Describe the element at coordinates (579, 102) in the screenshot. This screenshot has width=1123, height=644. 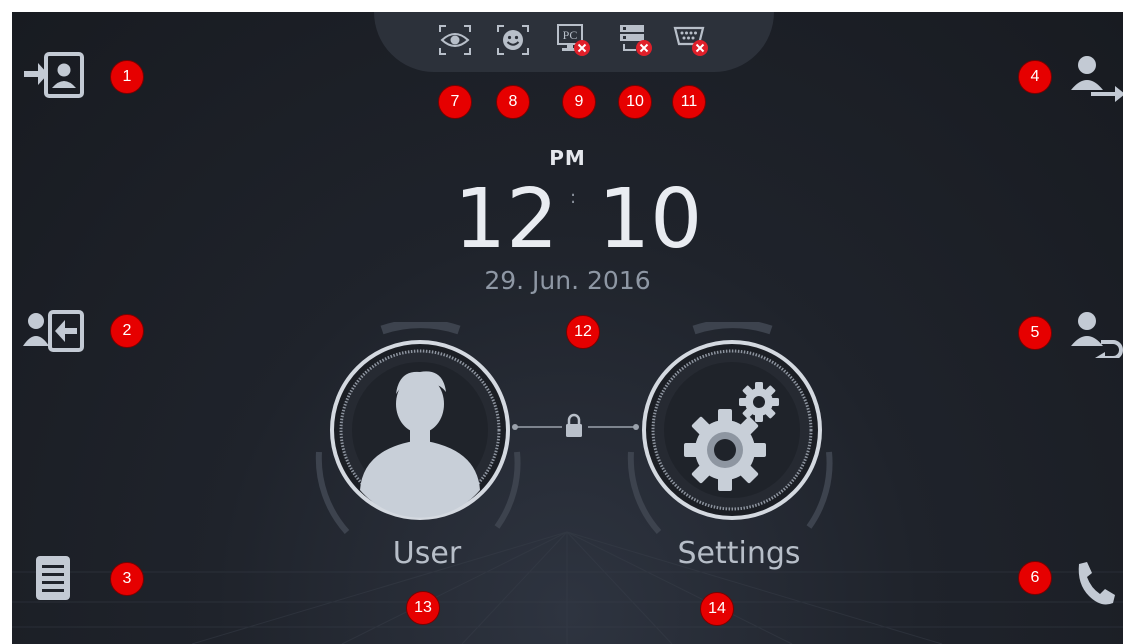
I see `callout-marker: 9` at that location.